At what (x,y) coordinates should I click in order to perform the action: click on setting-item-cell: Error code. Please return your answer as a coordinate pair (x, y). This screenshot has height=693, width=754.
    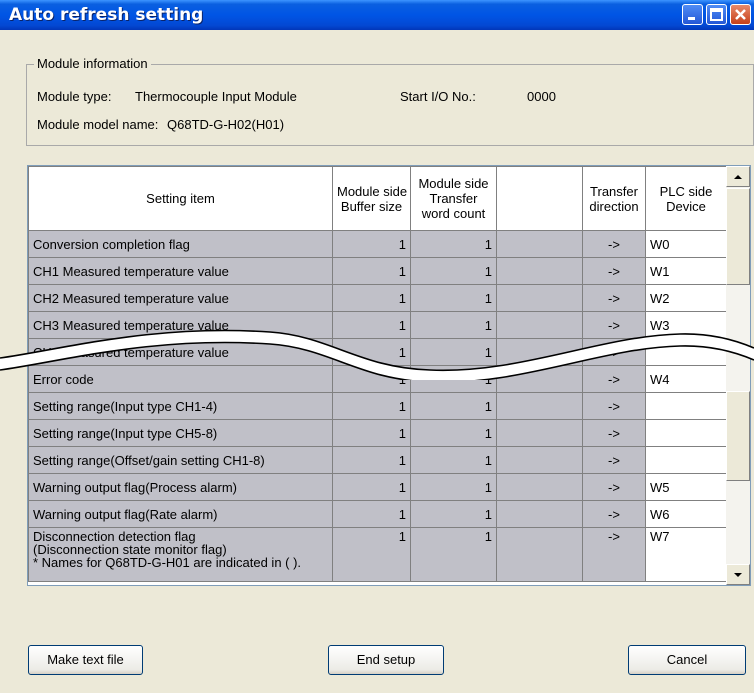
    Looking at the image, I should click on (180, 379).